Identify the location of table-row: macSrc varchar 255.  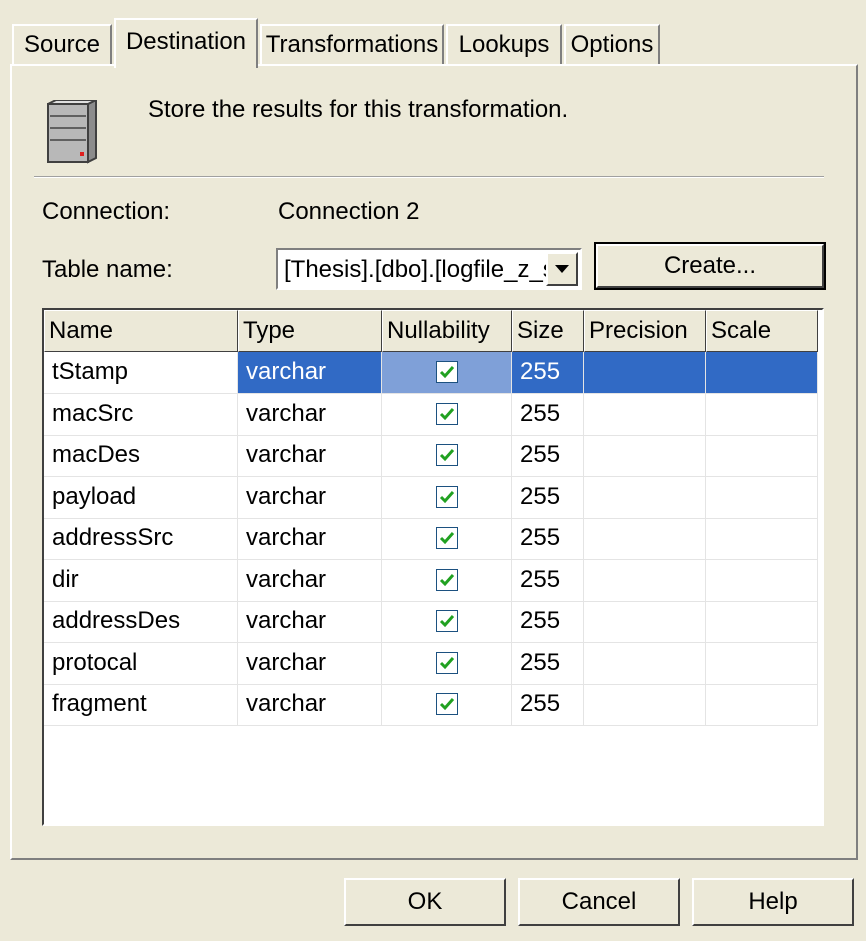
(431, 414).